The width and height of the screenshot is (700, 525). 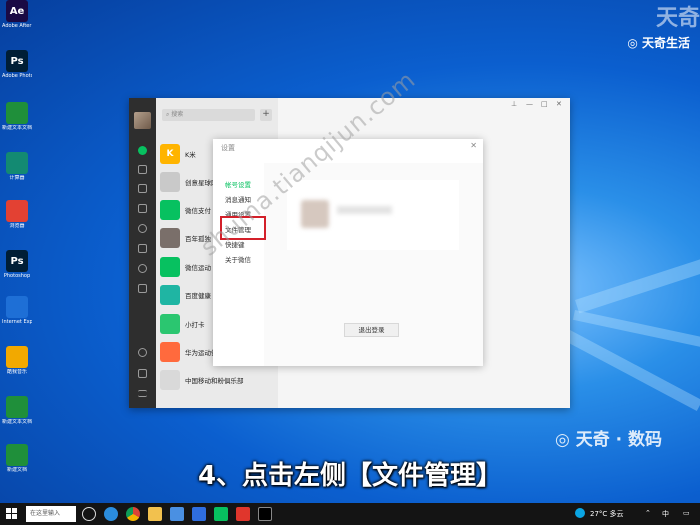 What do you see at coordinates (142, 288) in the screenshot?
I see `mini-program-icon` at bounding box center [142, 288].